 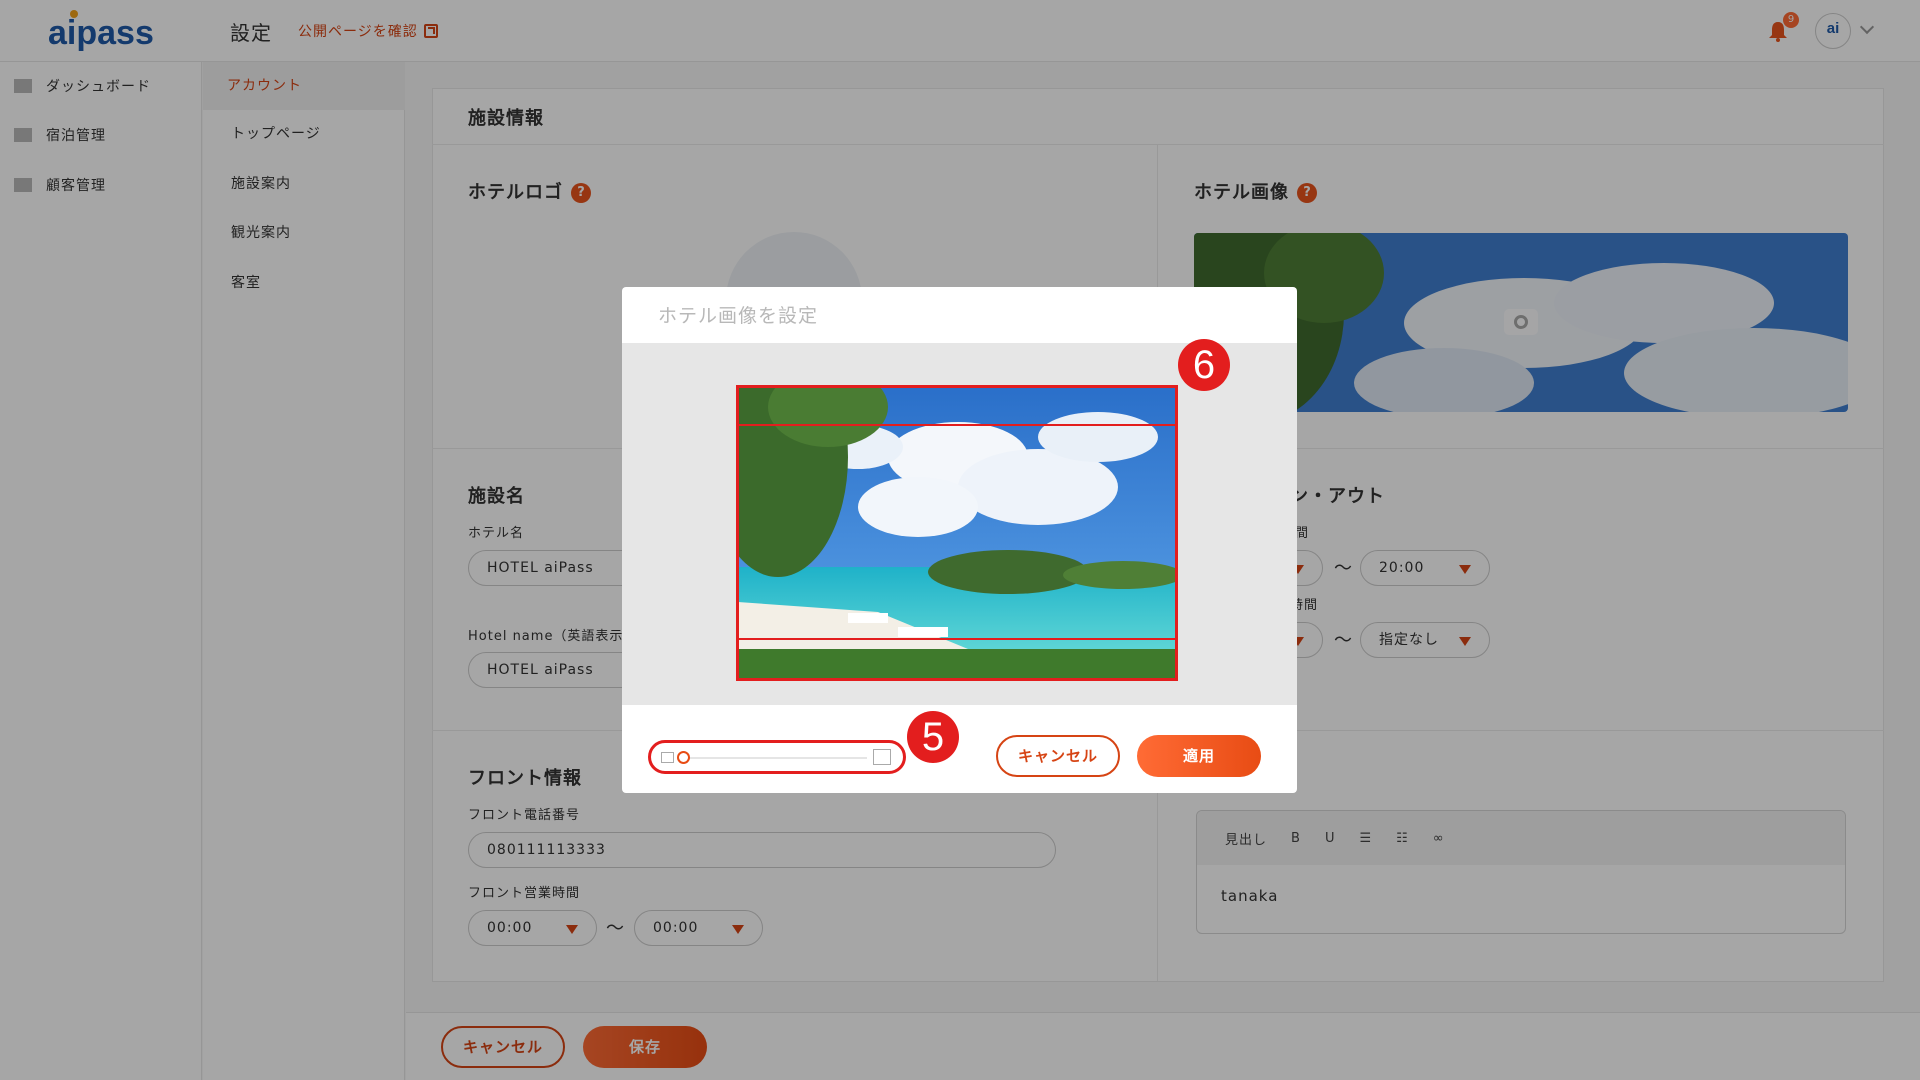 I want to click on small-image-icon, so click(x=667, y=757).